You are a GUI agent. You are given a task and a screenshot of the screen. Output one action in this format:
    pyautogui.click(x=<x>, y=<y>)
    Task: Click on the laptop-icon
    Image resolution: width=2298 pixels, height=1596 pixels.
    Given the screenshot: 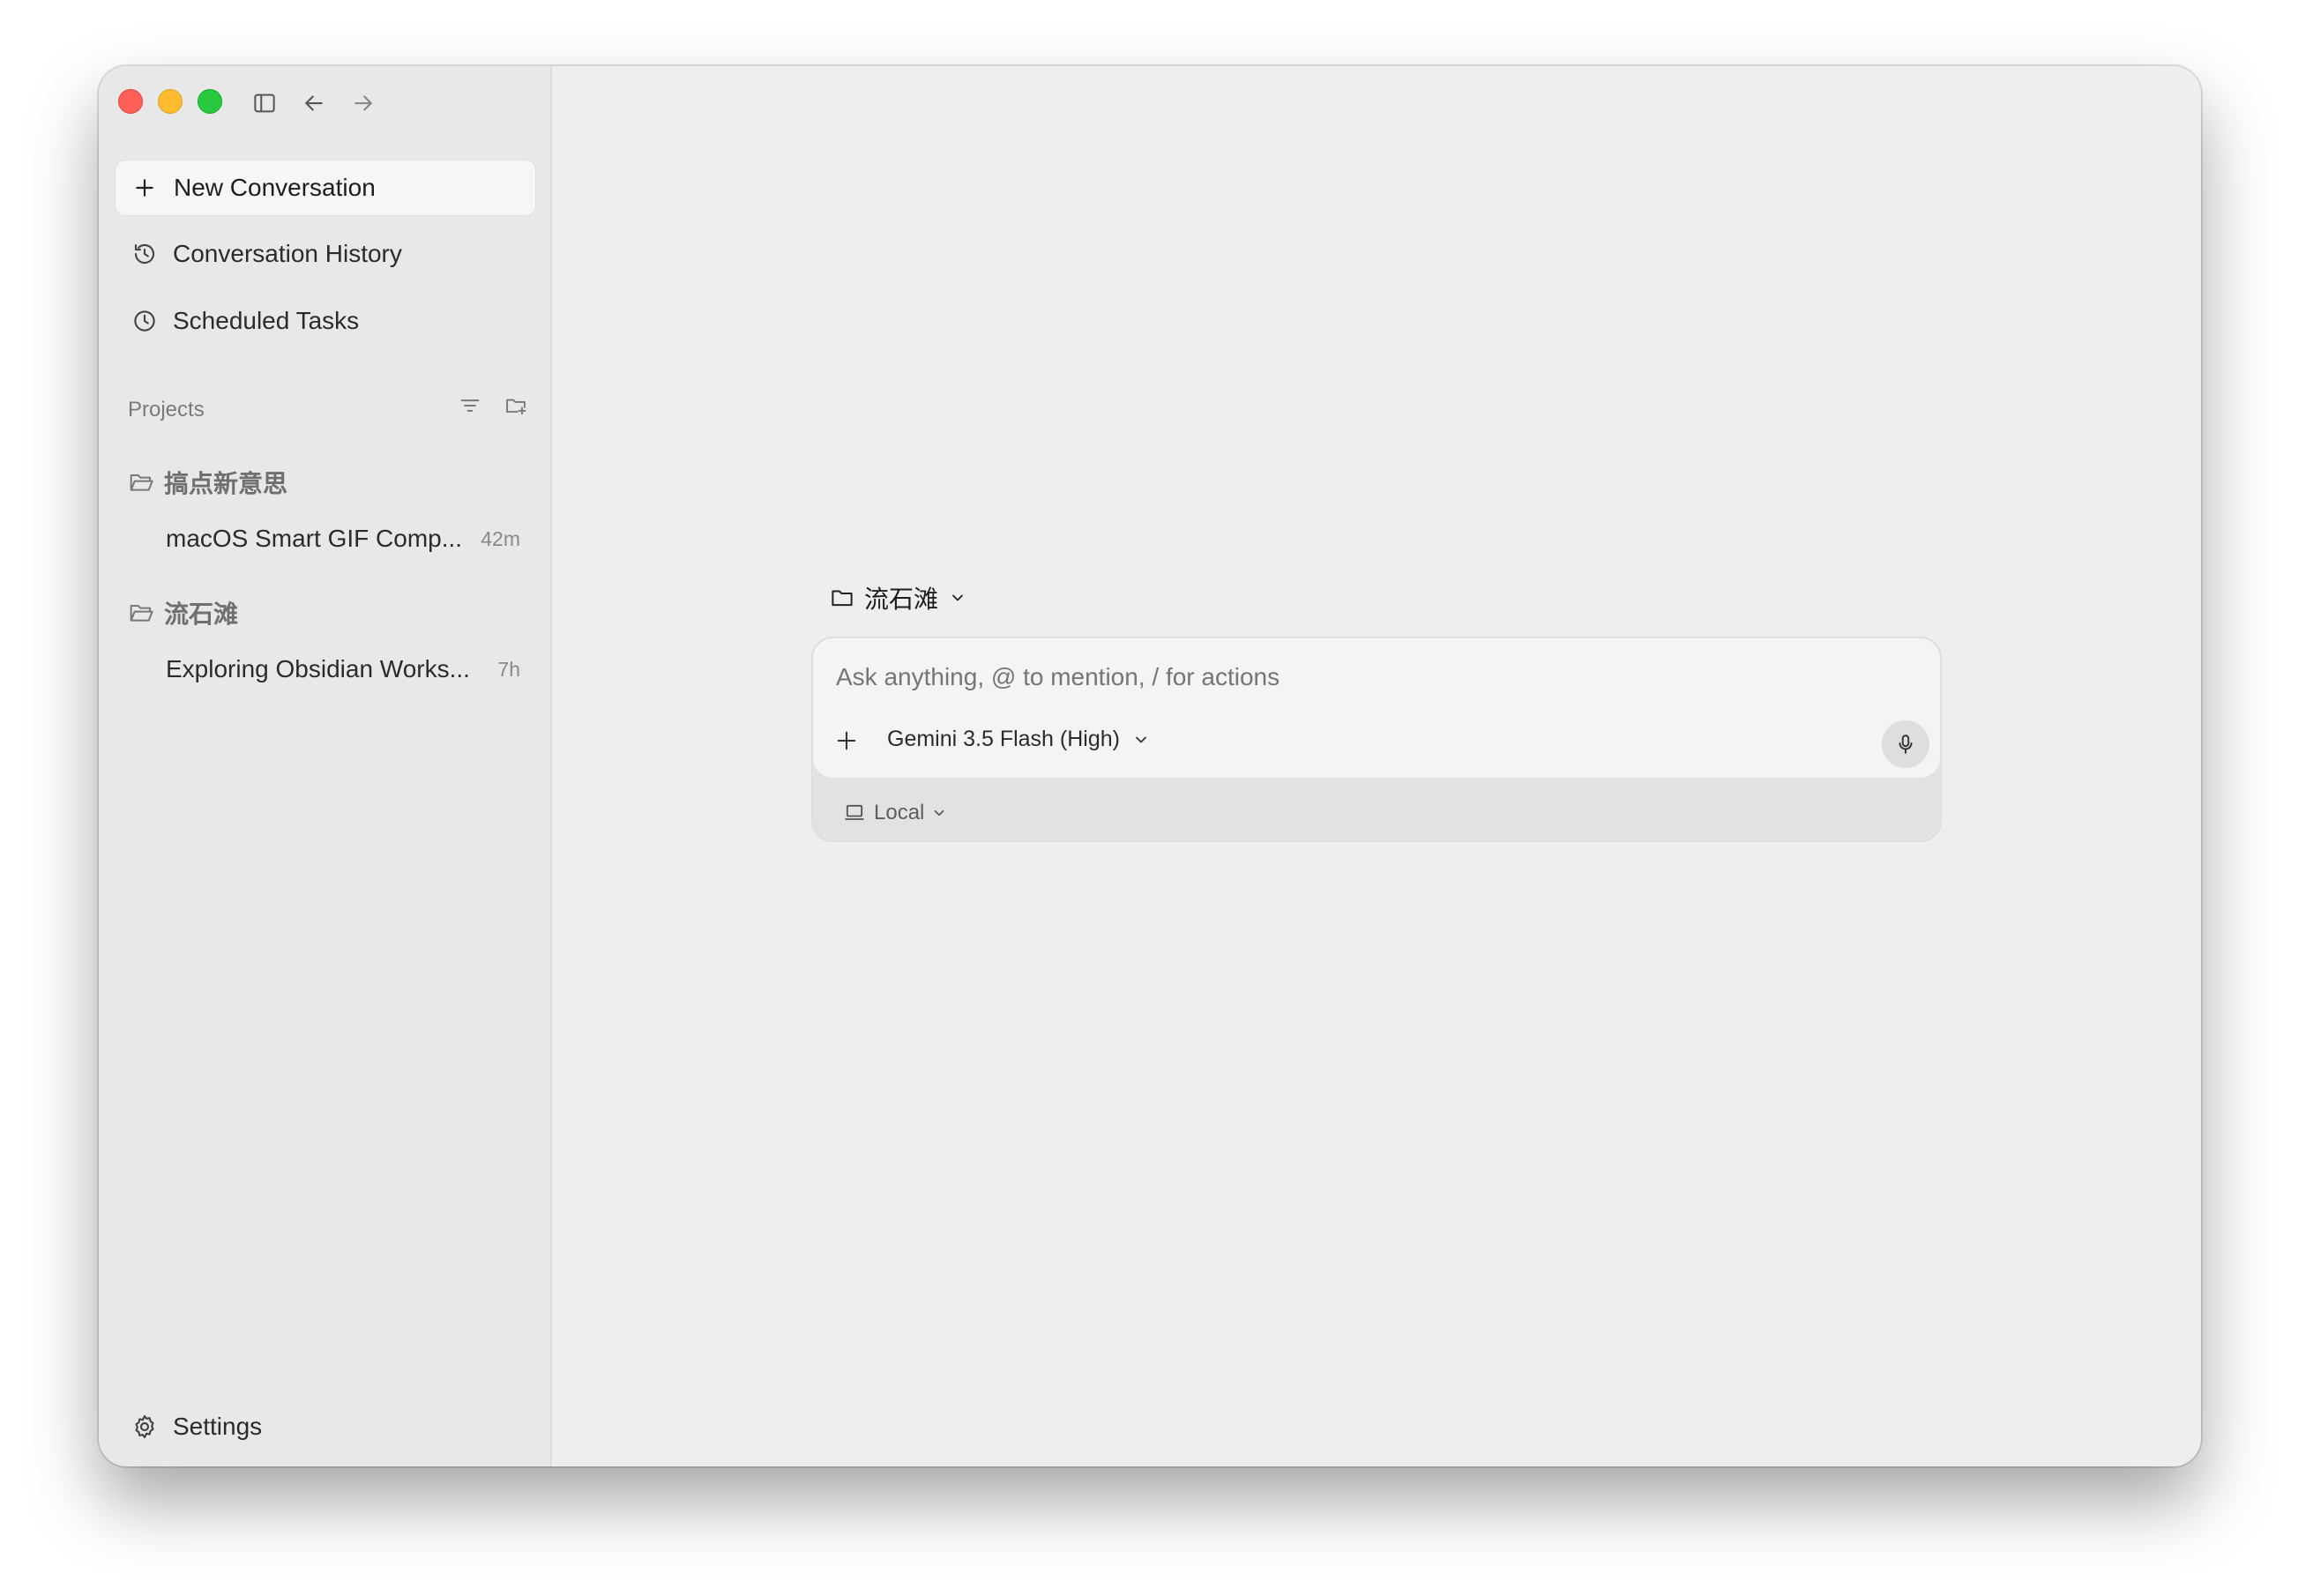 What is the action you would take?
    pyautogui.click(x=855, y=813)
    